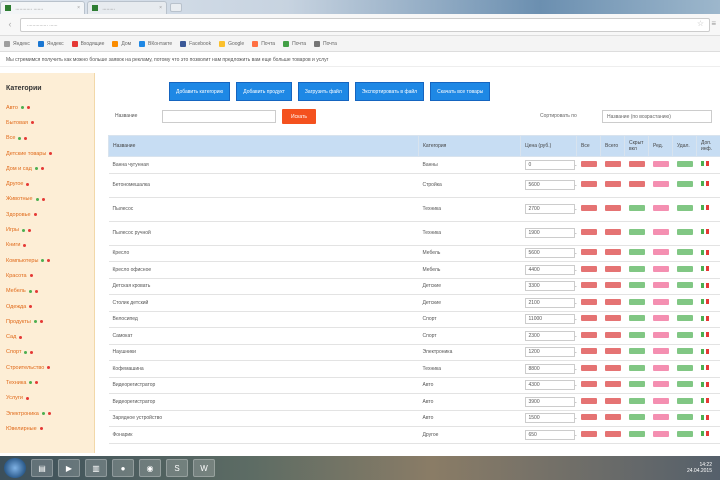 Image resolution: width=720 pixels, height=480 pixels. Describe the element at coordinates (263, 185) in the screenshot. I see `product-name-cell: Бетономешалка` at that location.